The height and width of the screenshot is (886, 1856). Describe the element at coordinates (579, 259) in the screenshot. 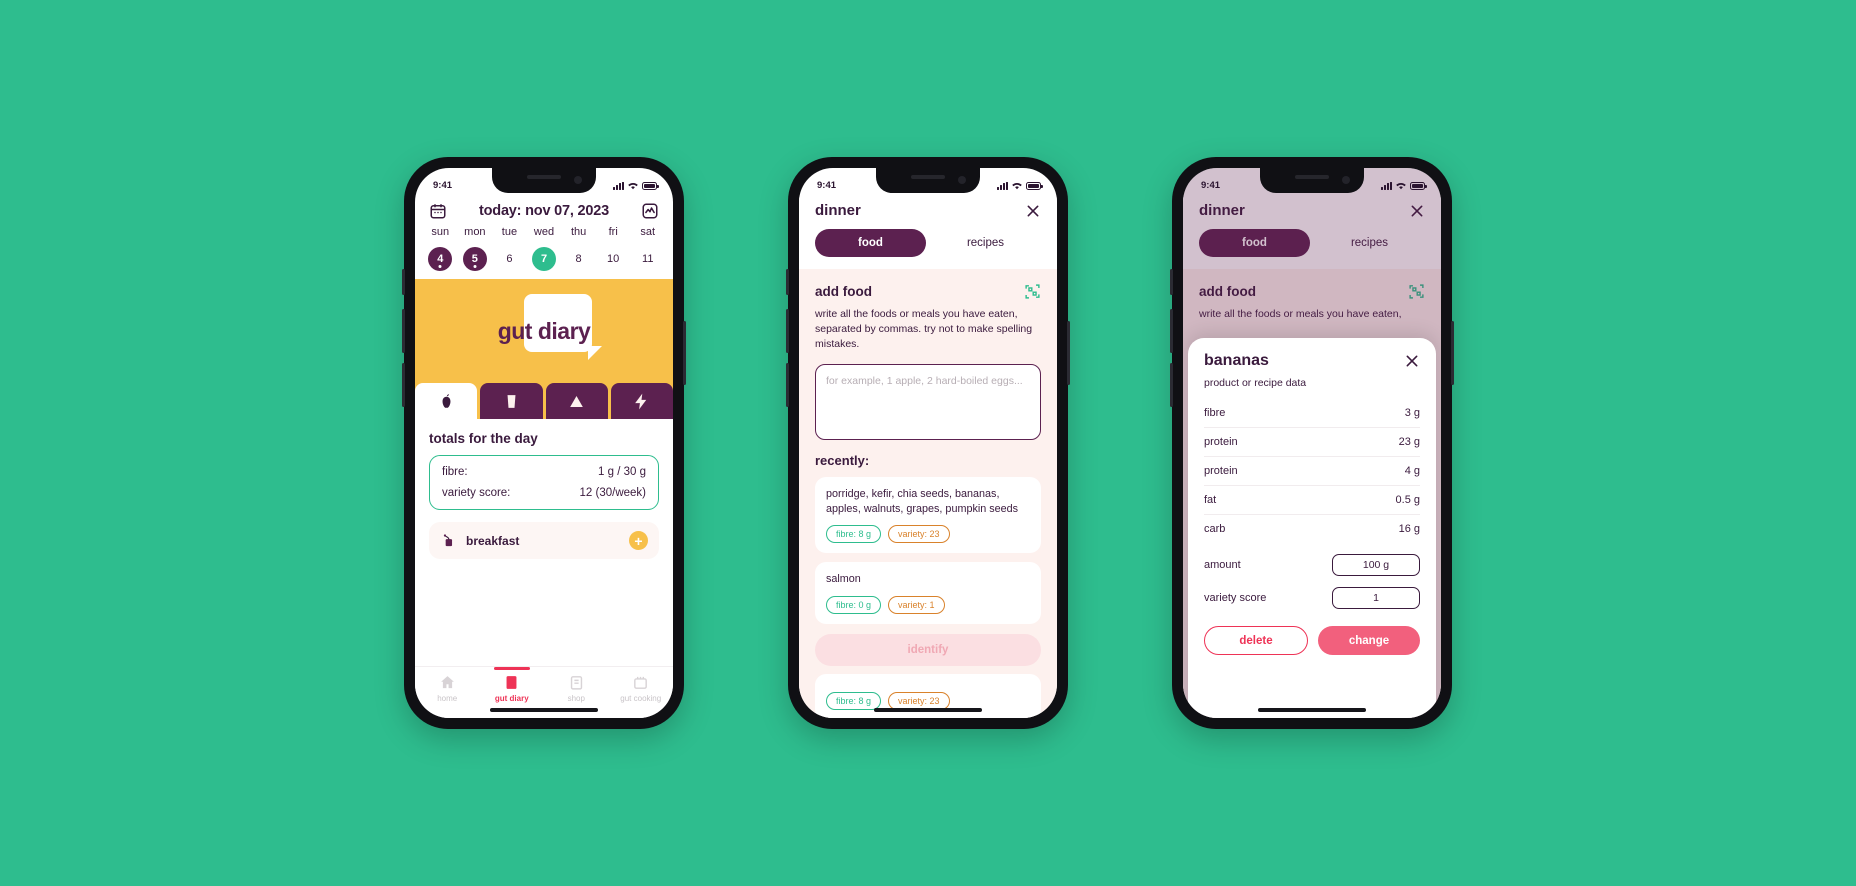

I see `day-cell: 8` at that location.